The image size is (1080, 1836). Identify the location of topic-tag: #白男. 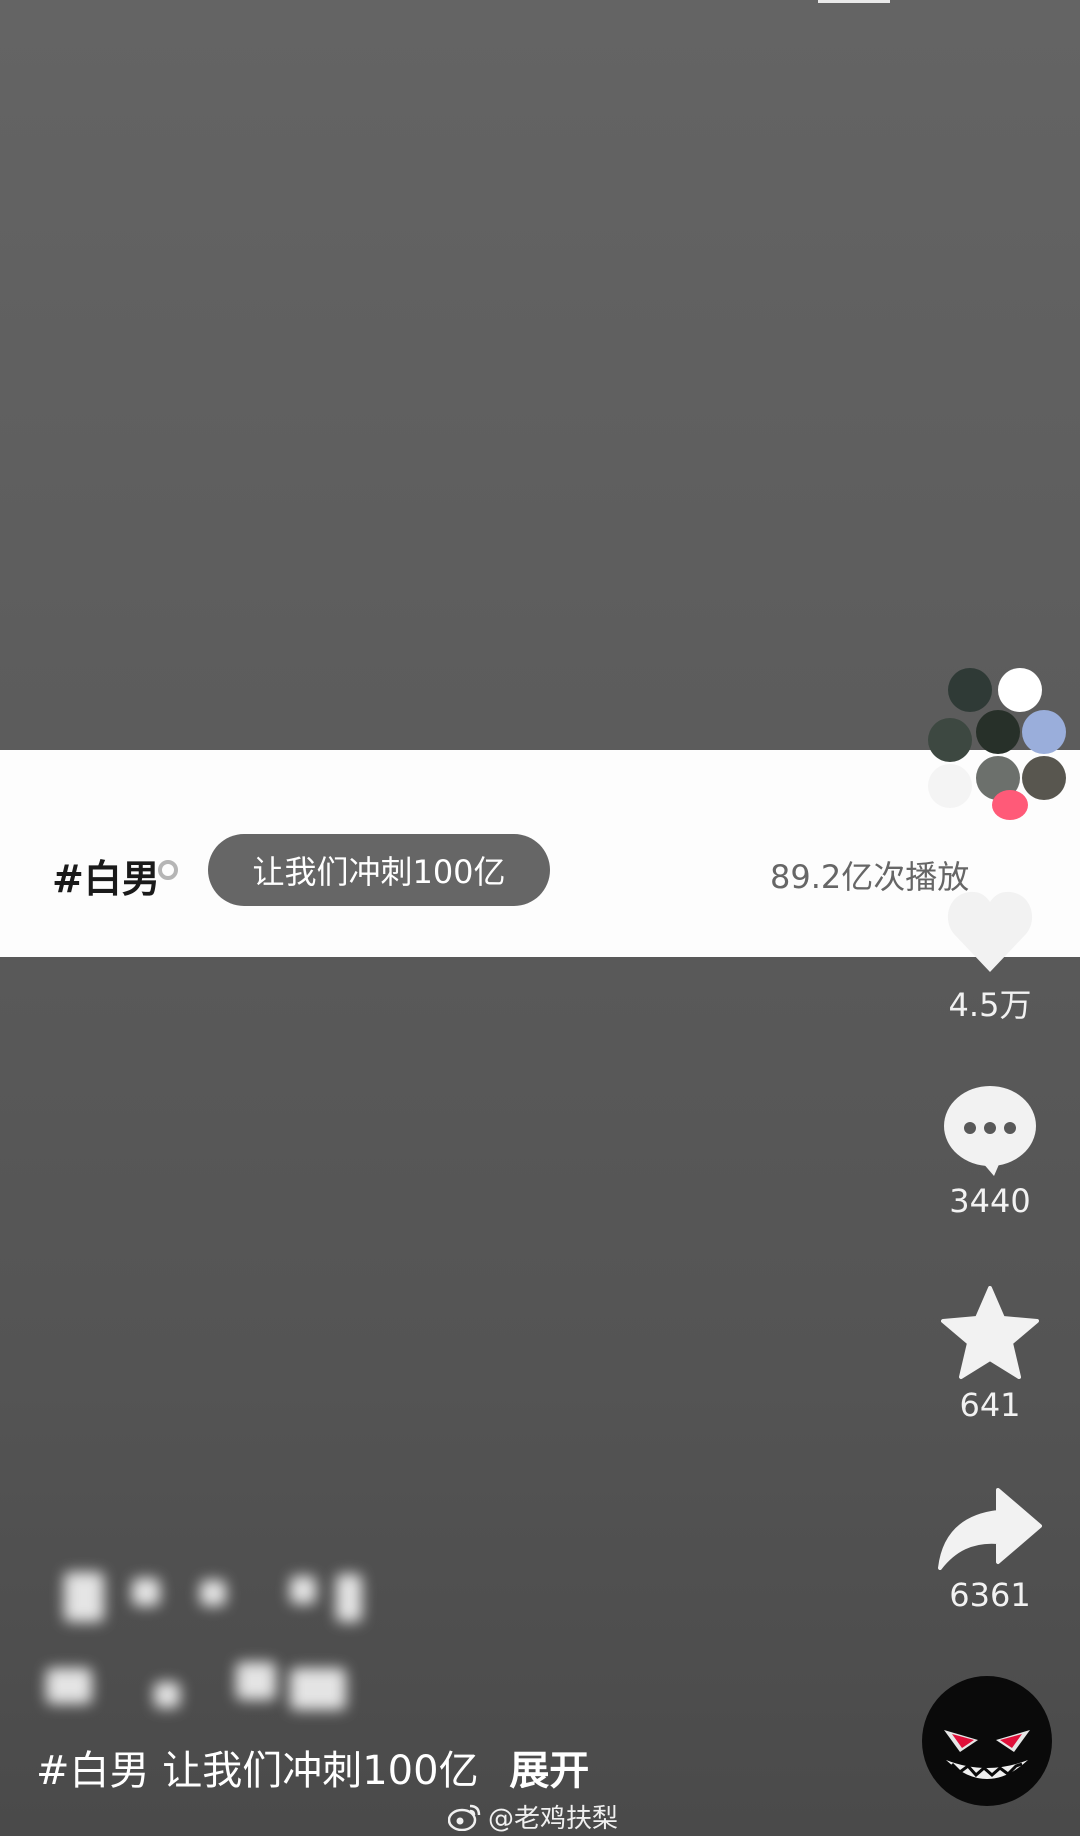
(106, 875).